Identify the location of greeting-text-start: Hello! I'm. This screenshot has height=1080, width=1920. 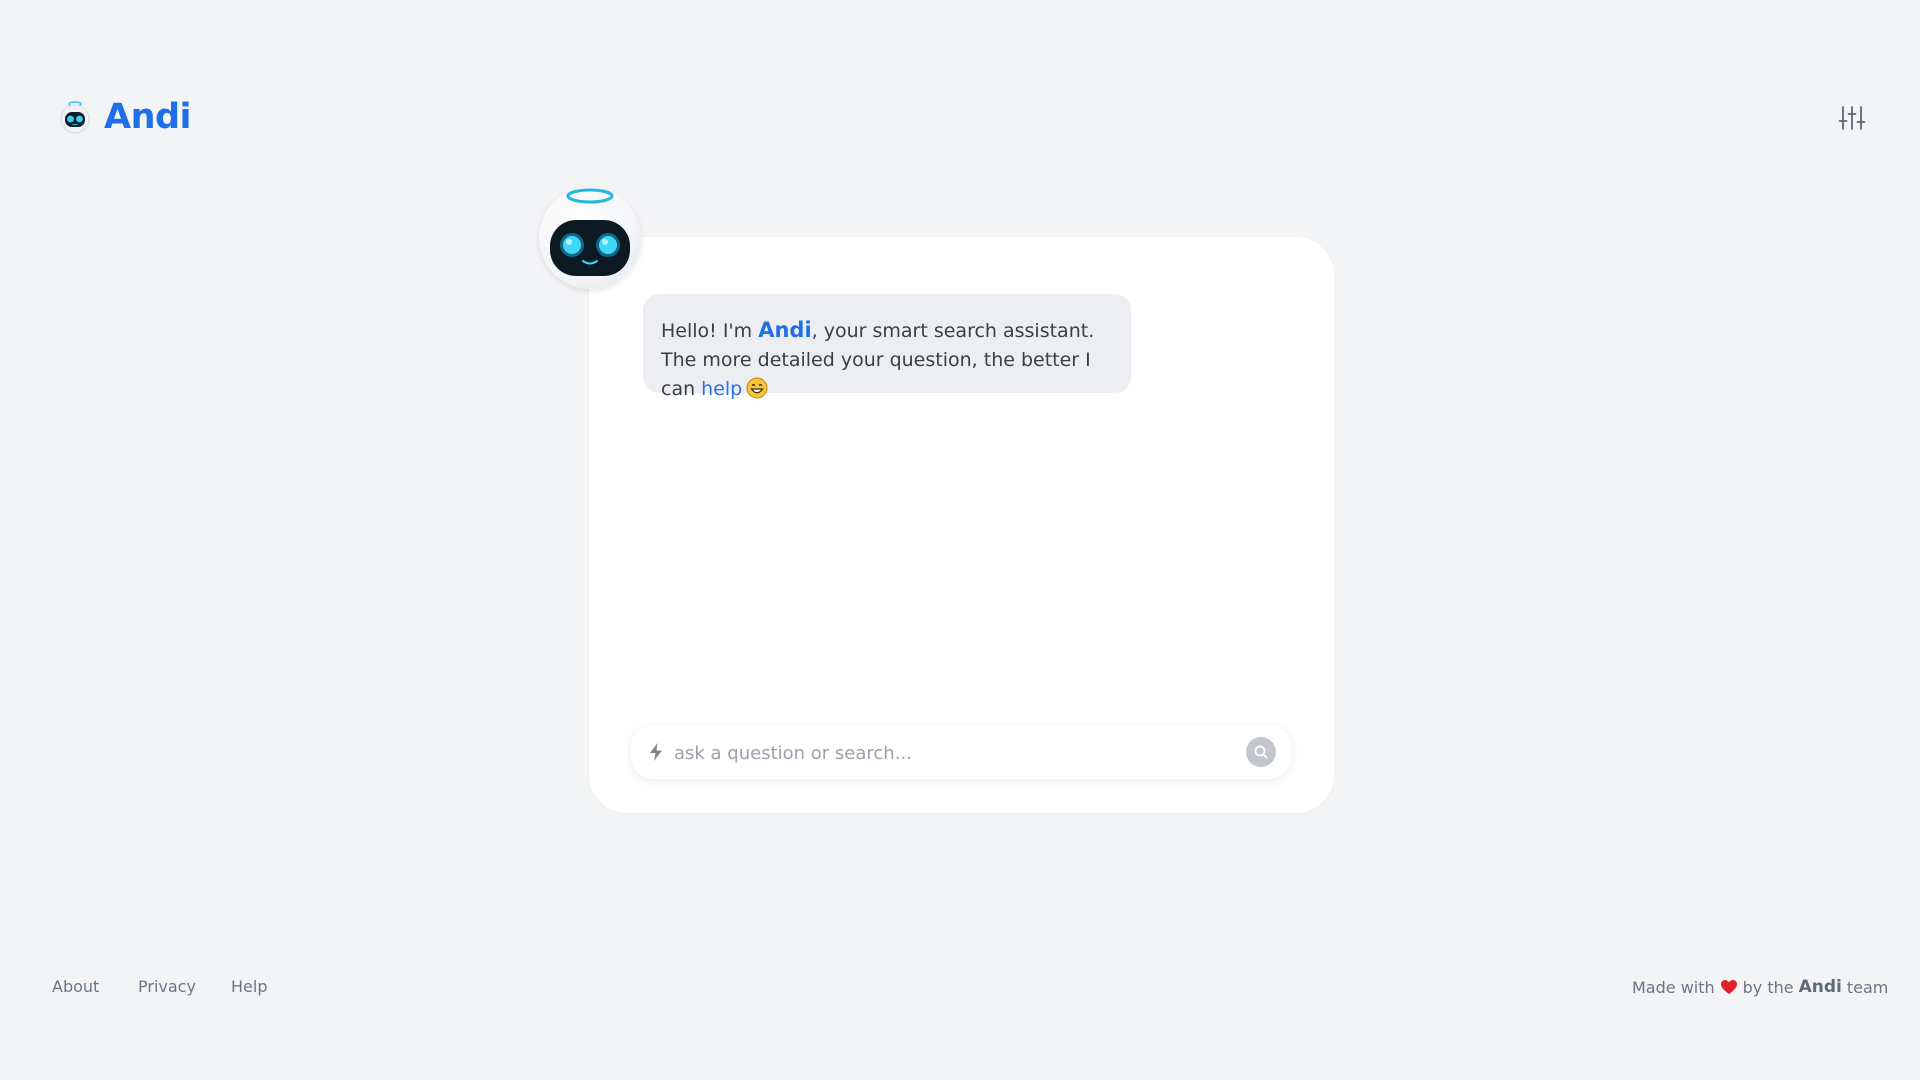
(710, 331).